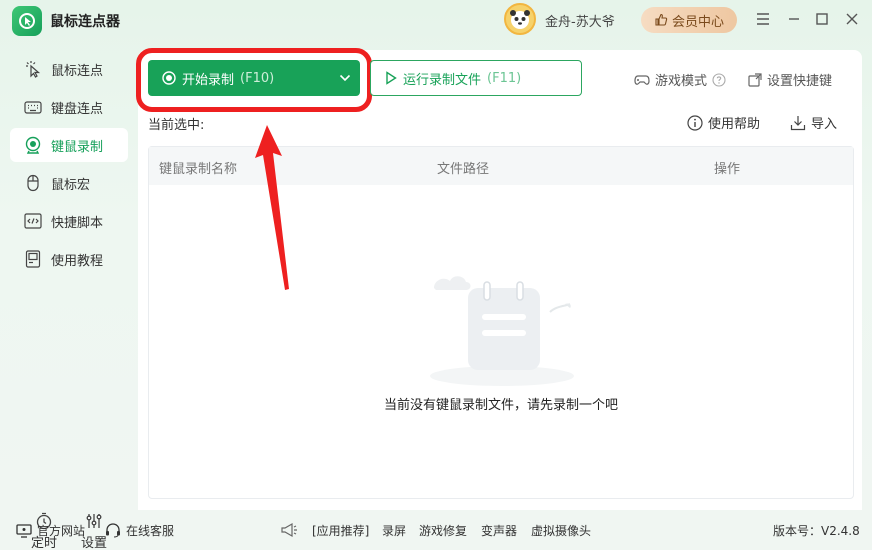  I want to click on online-support-link: 在线客服, so click(139, 530).